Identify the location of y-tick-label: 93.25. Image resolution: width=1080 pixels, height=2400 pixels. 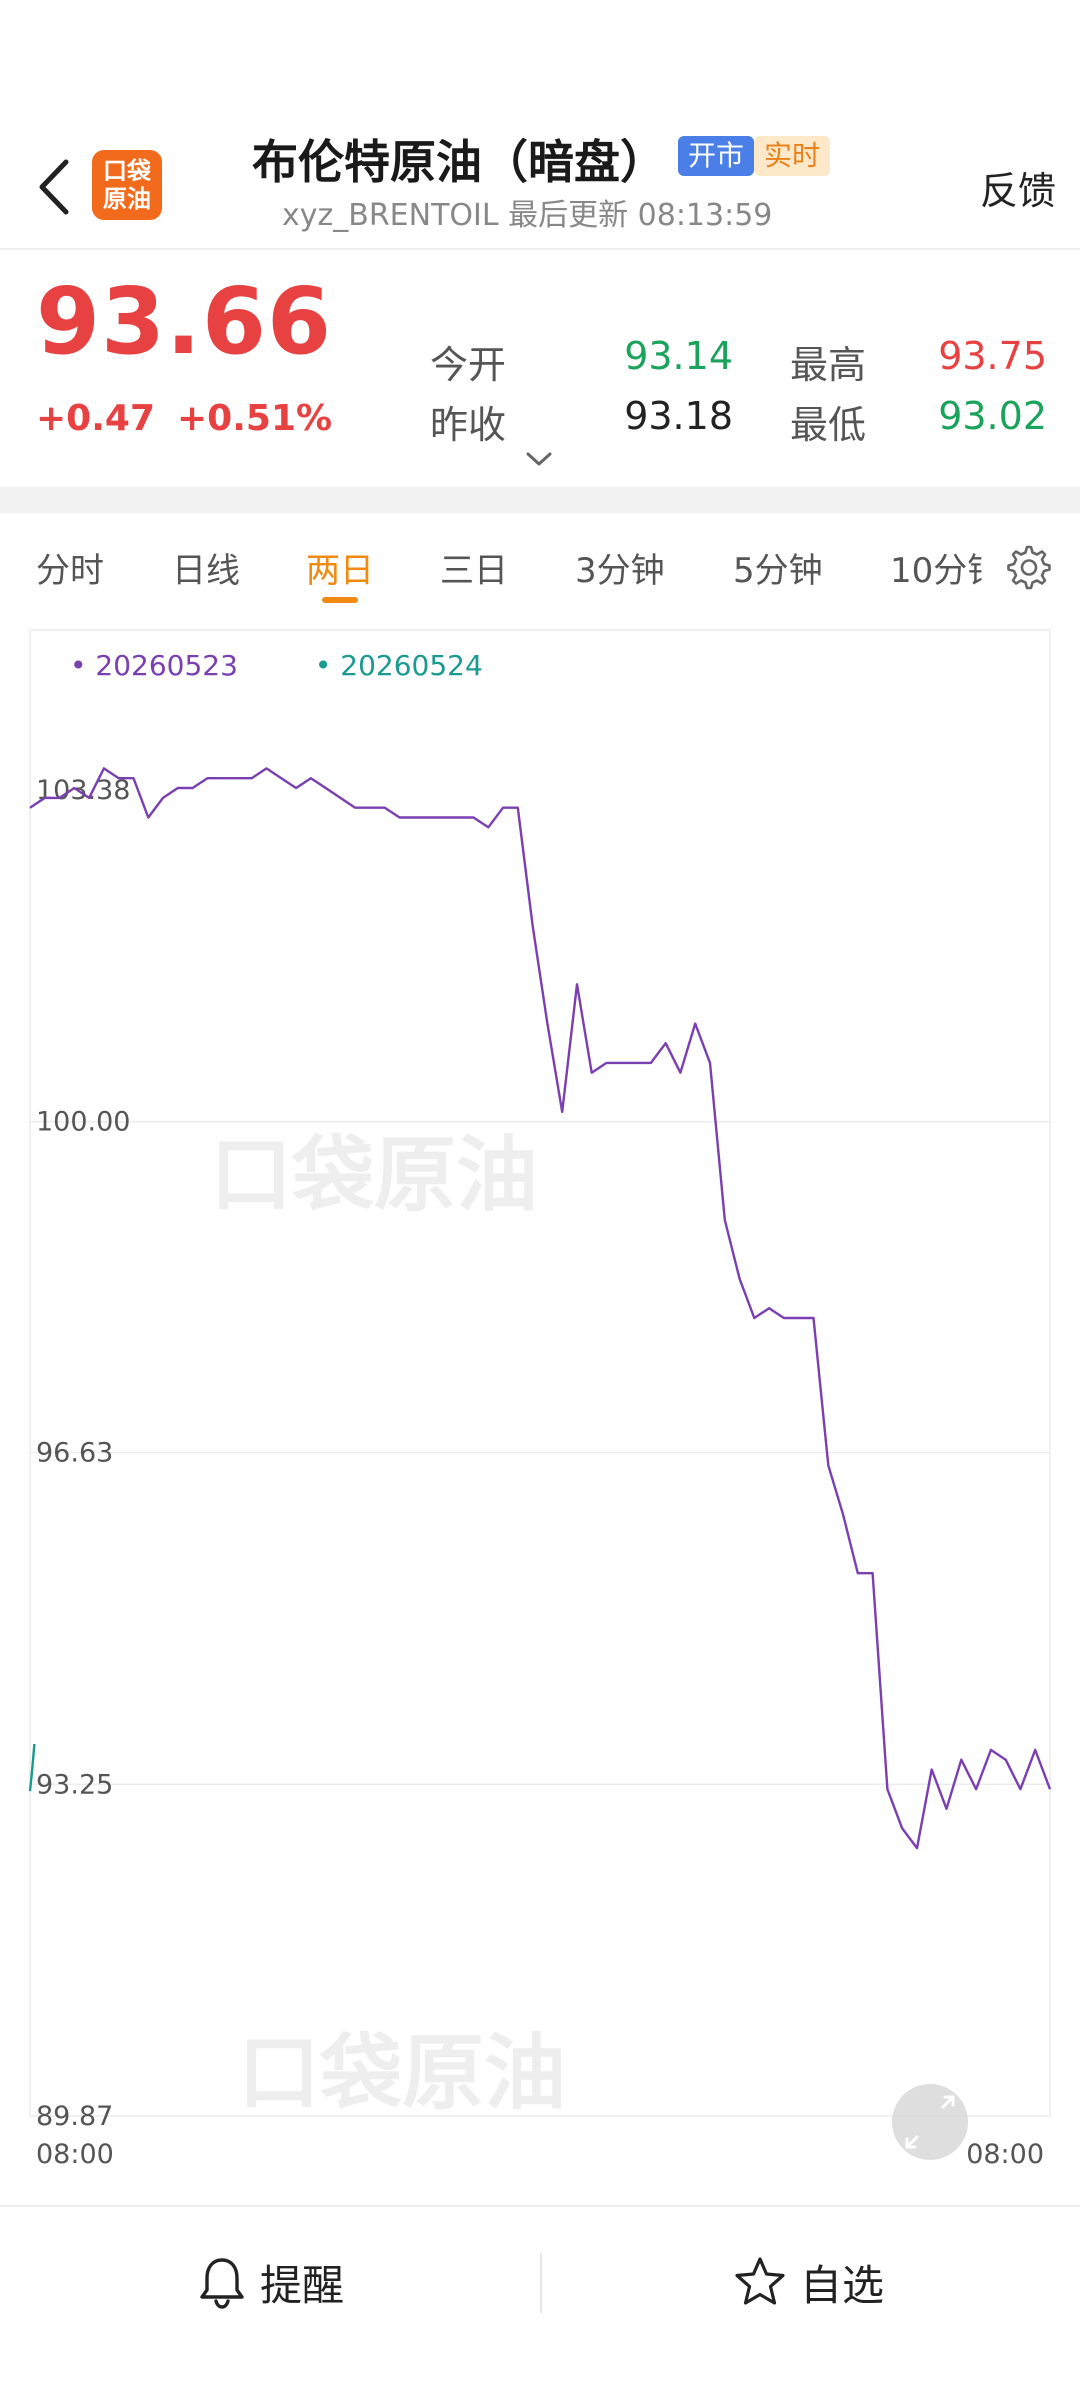
(74, 1784).